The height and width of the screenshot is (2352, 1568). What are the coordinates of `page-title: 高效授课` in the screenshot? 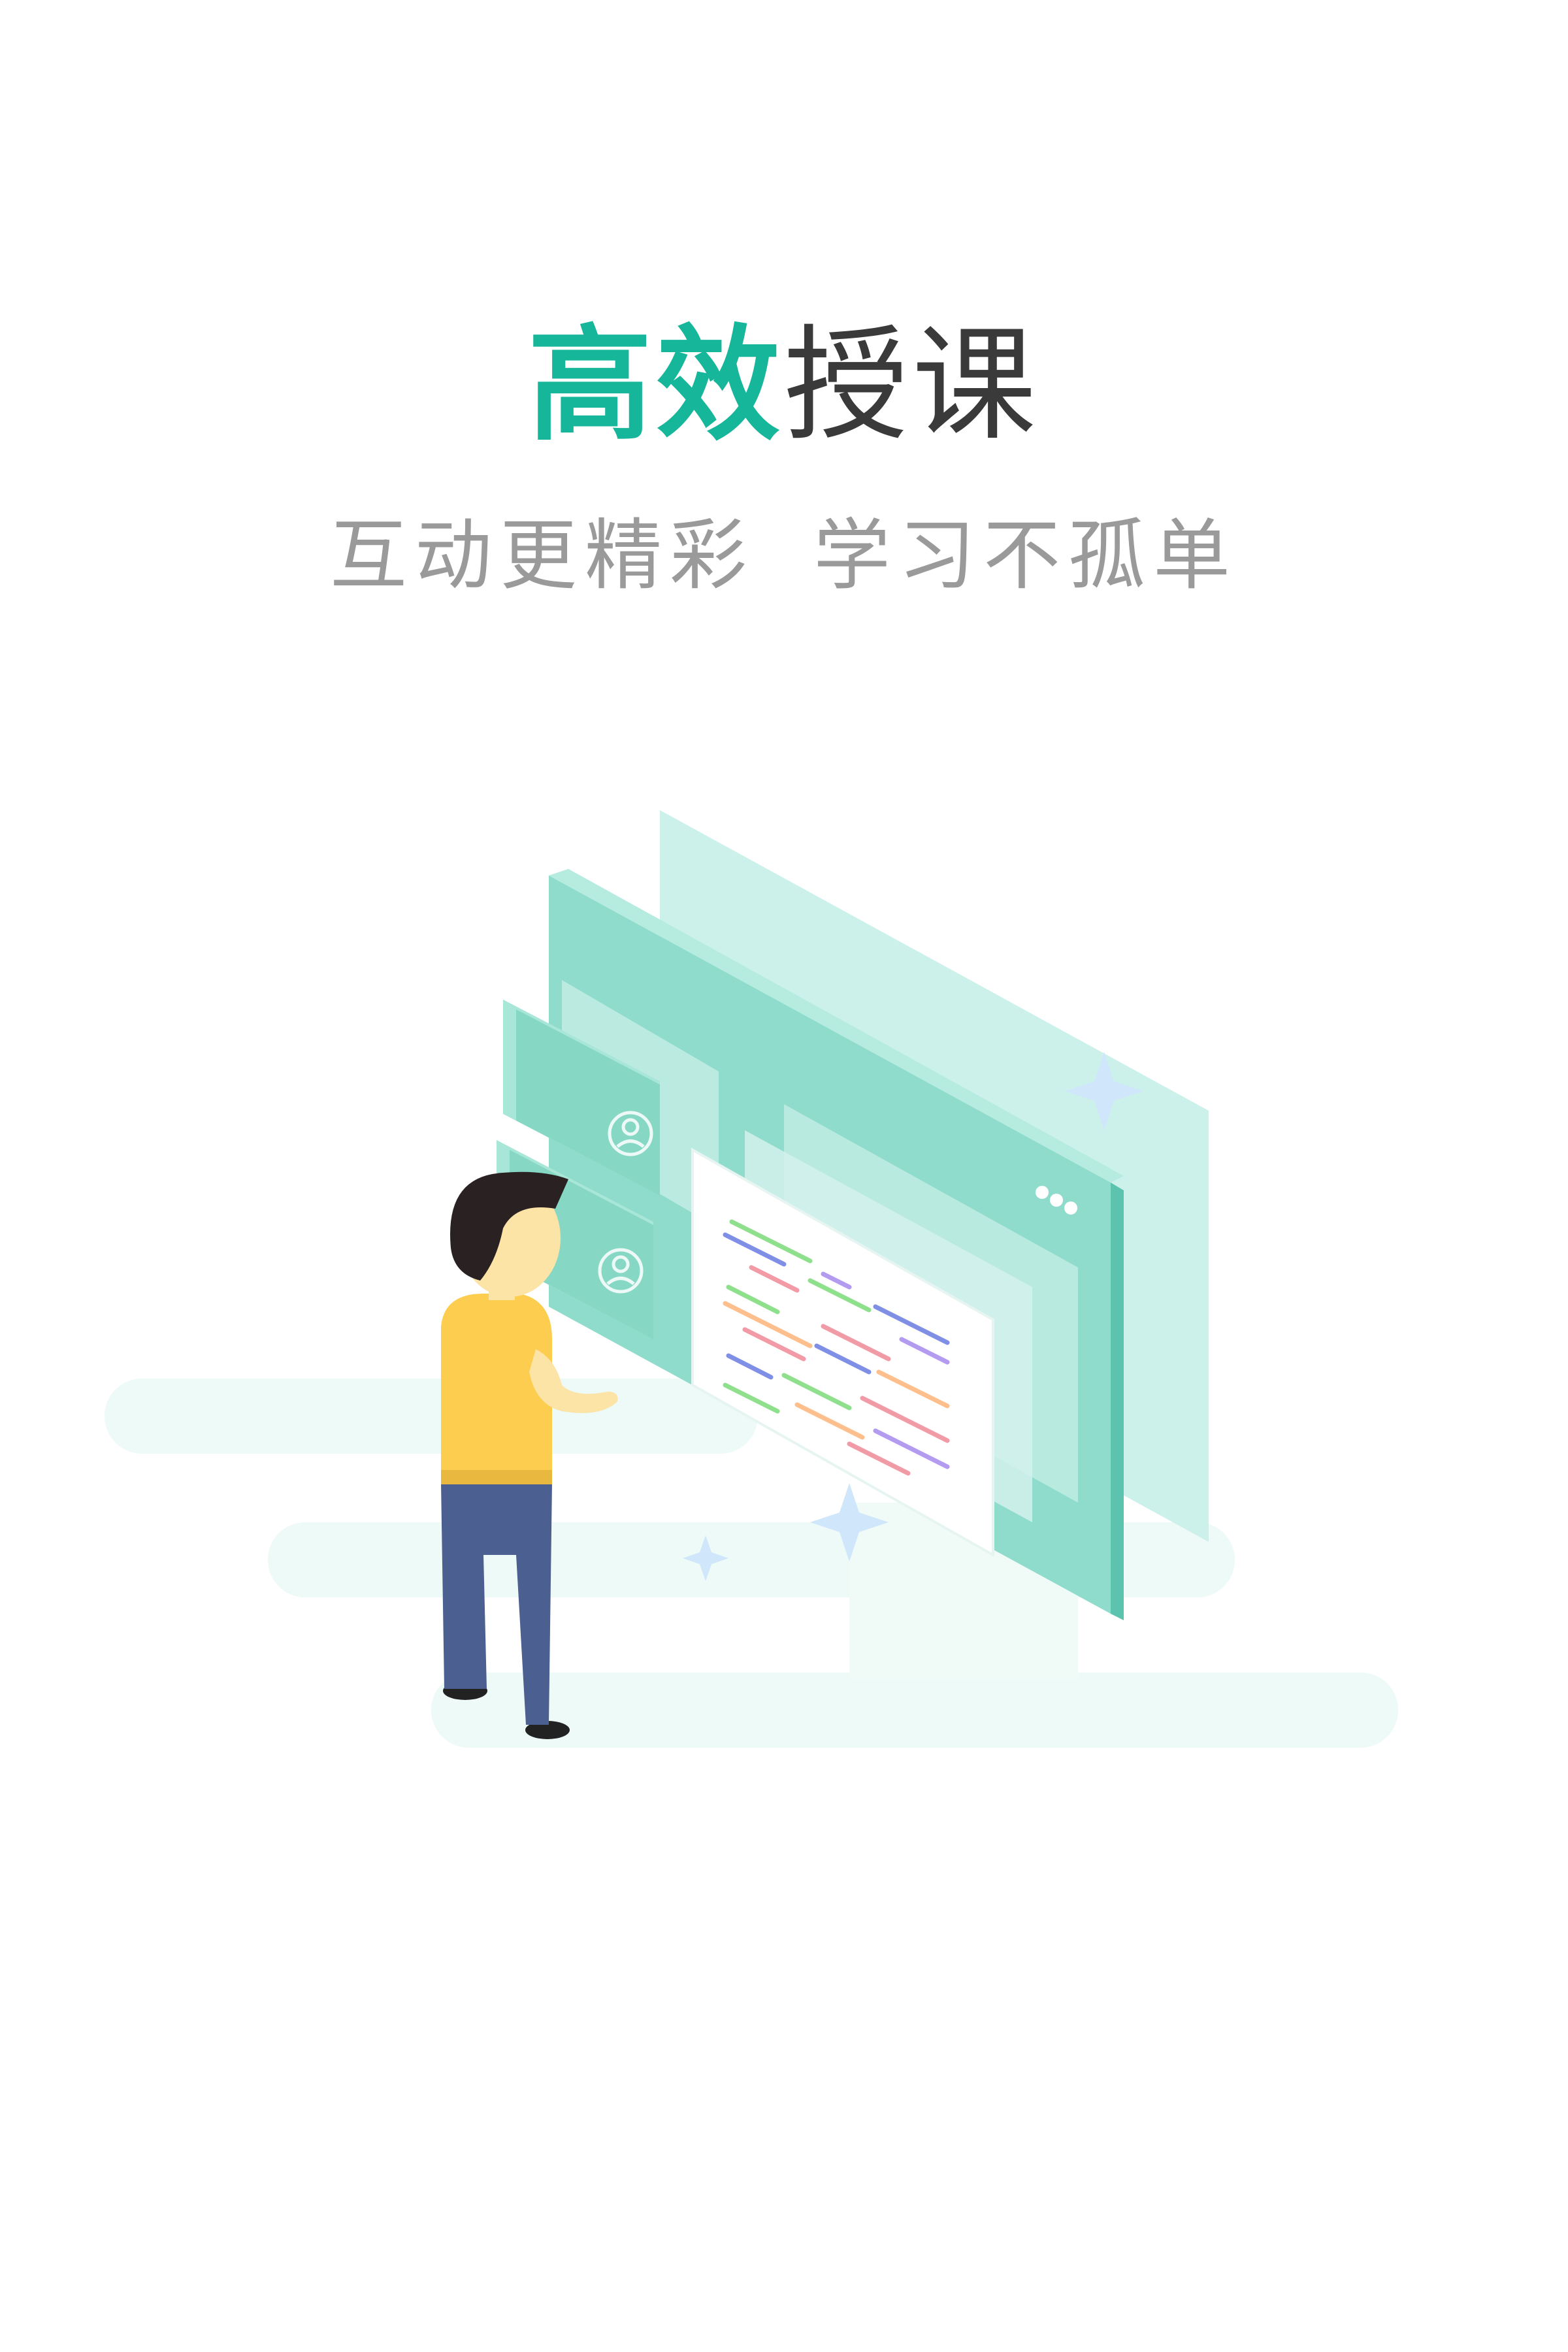 It's located at (784, 385).